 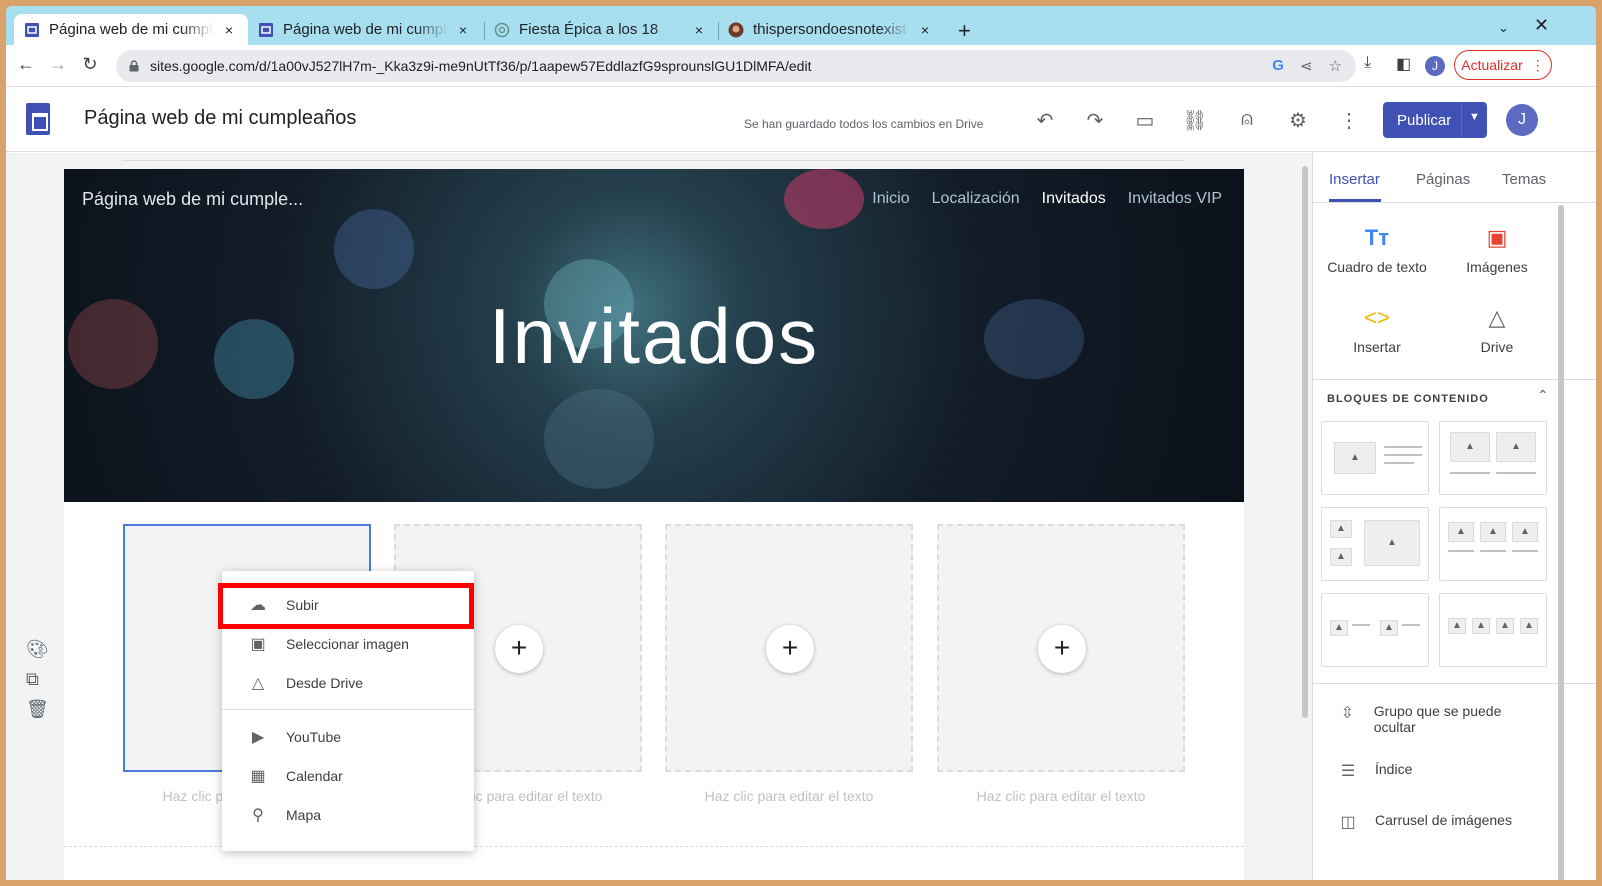 What do you see at coordinates (1145, 120) in the screenshot?
I see `preview-devices-icon: ▭` at bounding box center [1145, 120].